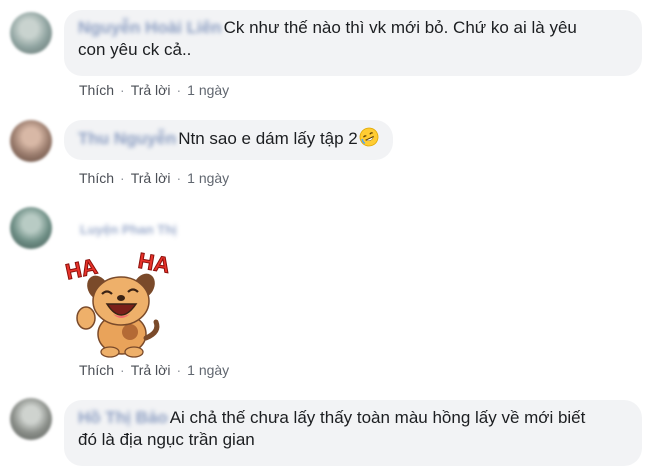 The height and width of the screenshot is (466, 660). I want to click on laughing-dog-sticker-icon: HA HA, so click(119, 302).